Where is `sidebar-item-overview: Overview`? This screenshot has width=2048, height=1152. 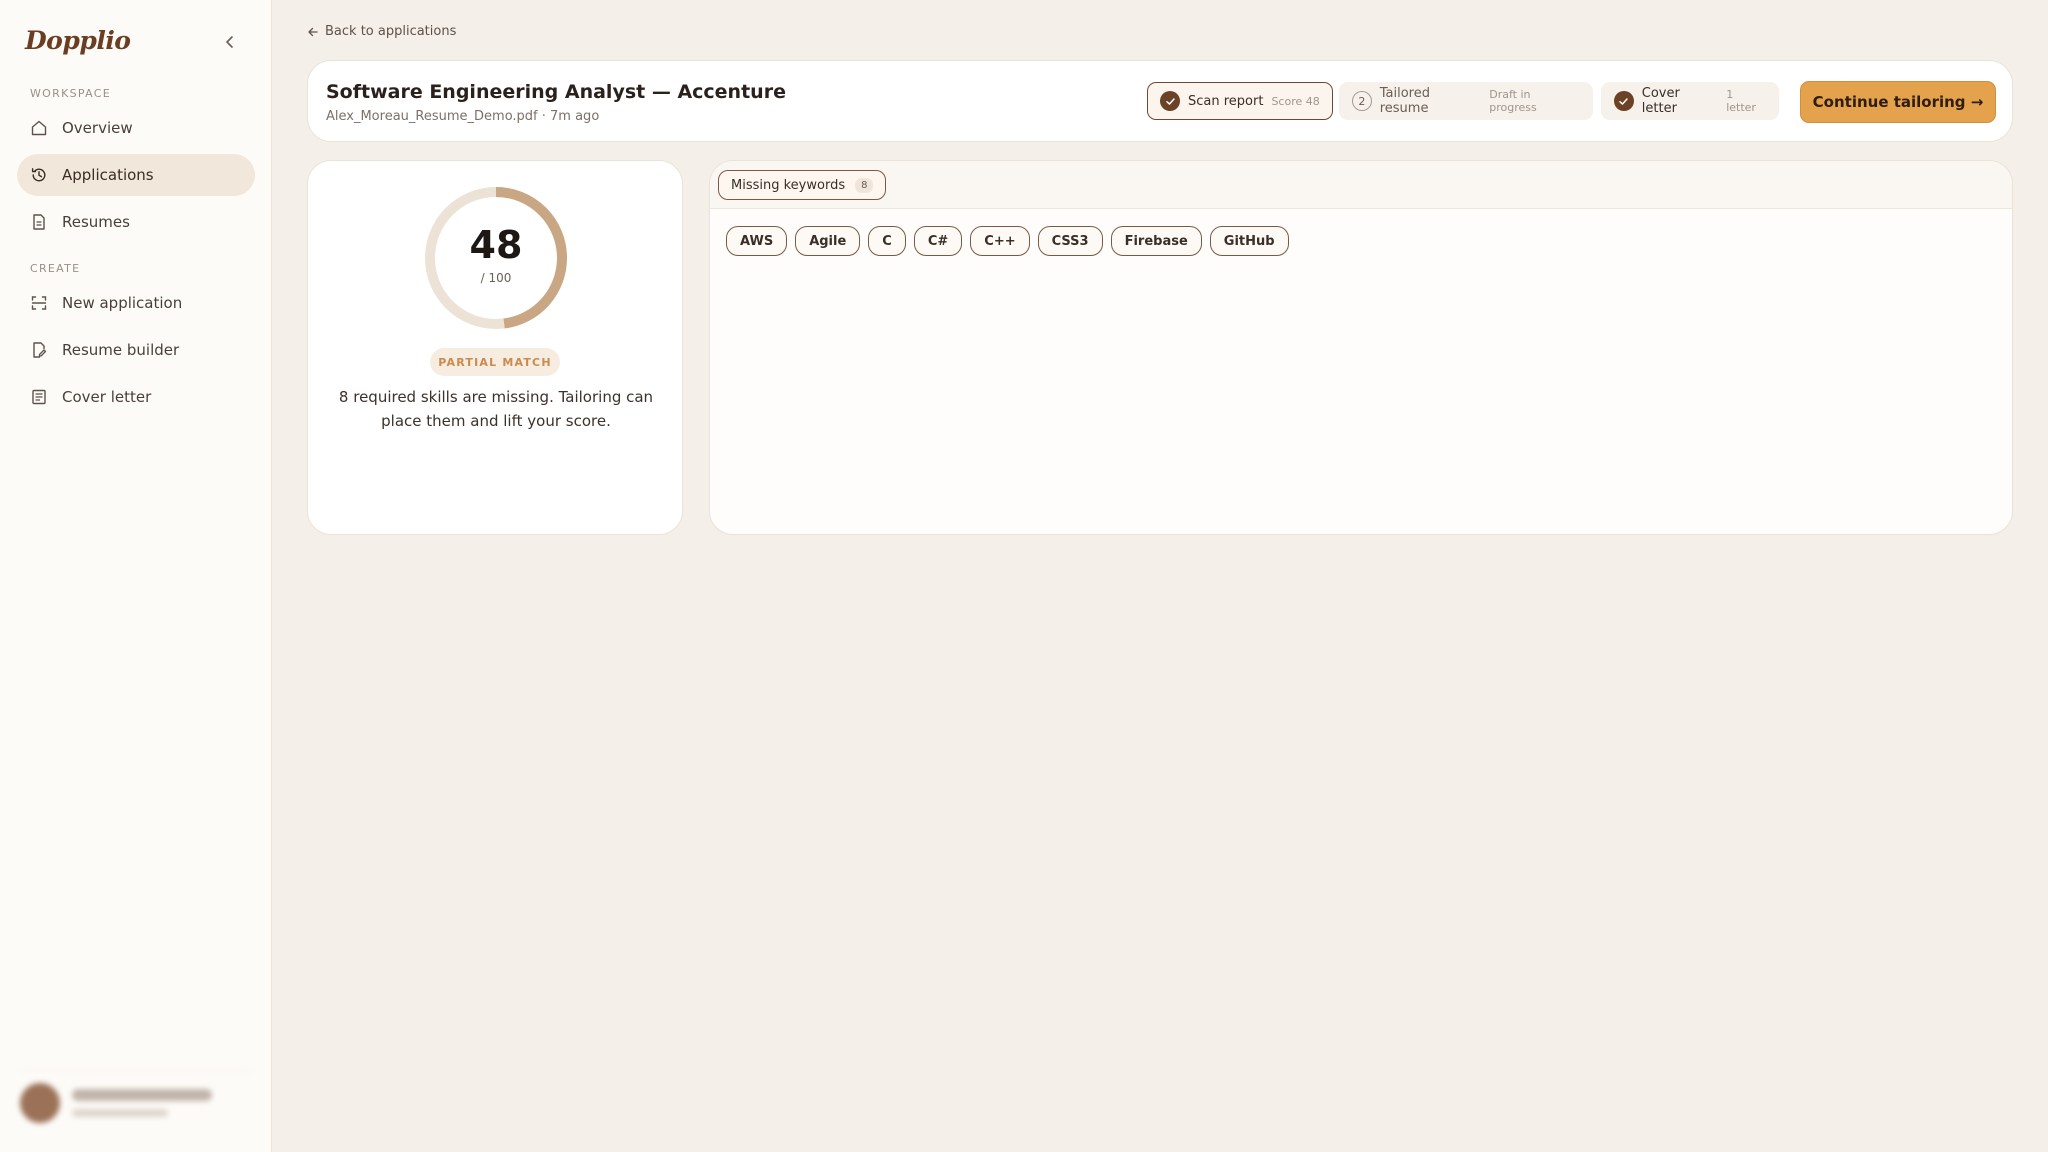
sidebar-item-overview: Overview is located at coordinates (136, 128).